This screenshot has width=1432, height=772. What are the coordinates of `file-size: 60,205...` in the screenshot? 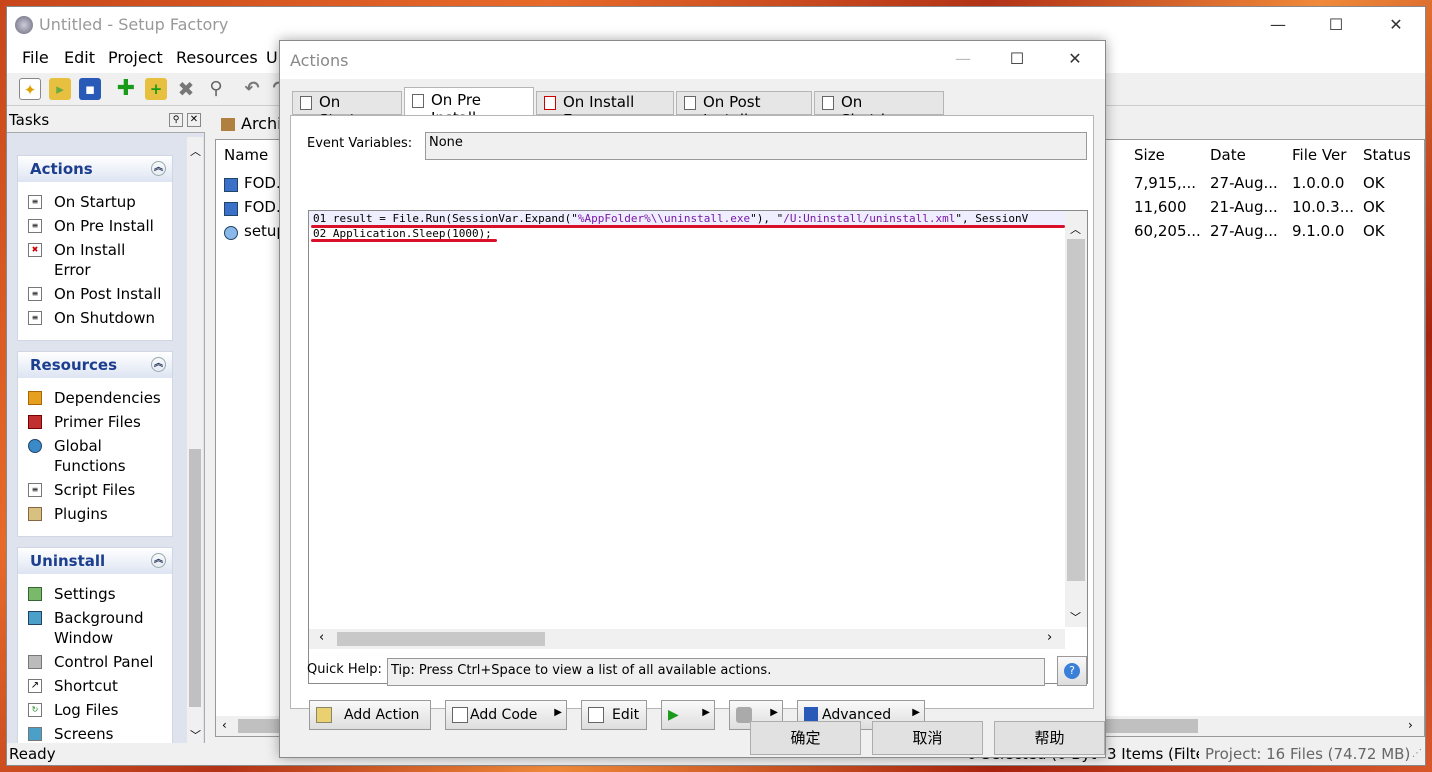 It's located at (1167, 231).